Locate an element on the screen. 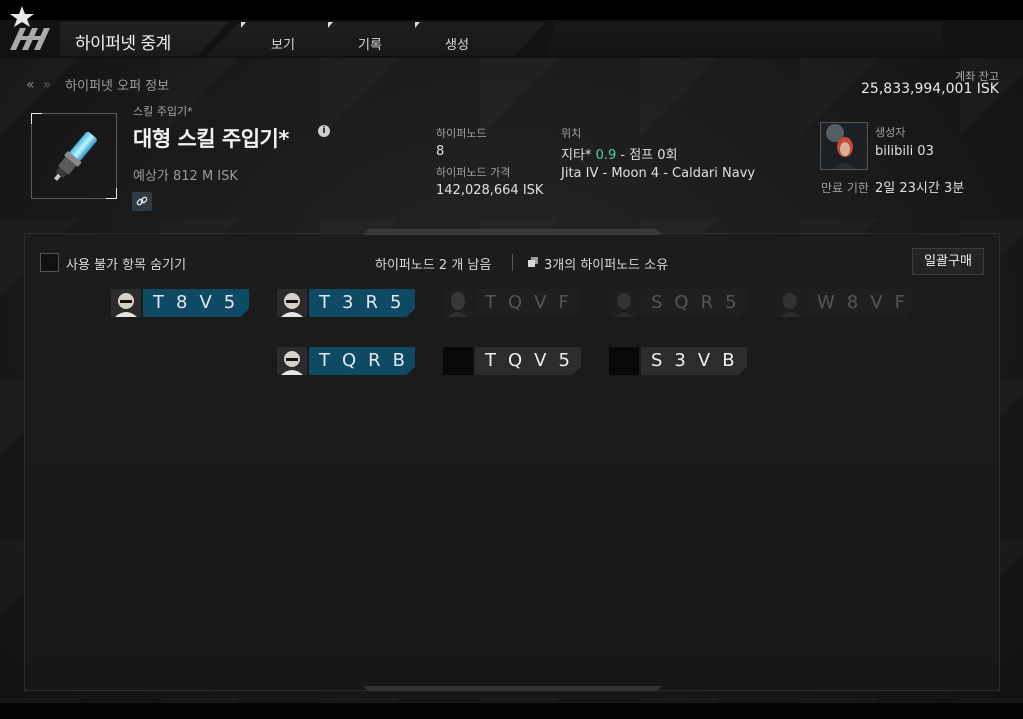 This screenshot has width=1023, height=719. jump-count: - 점프 0회 is located at coordinates (649, 155).